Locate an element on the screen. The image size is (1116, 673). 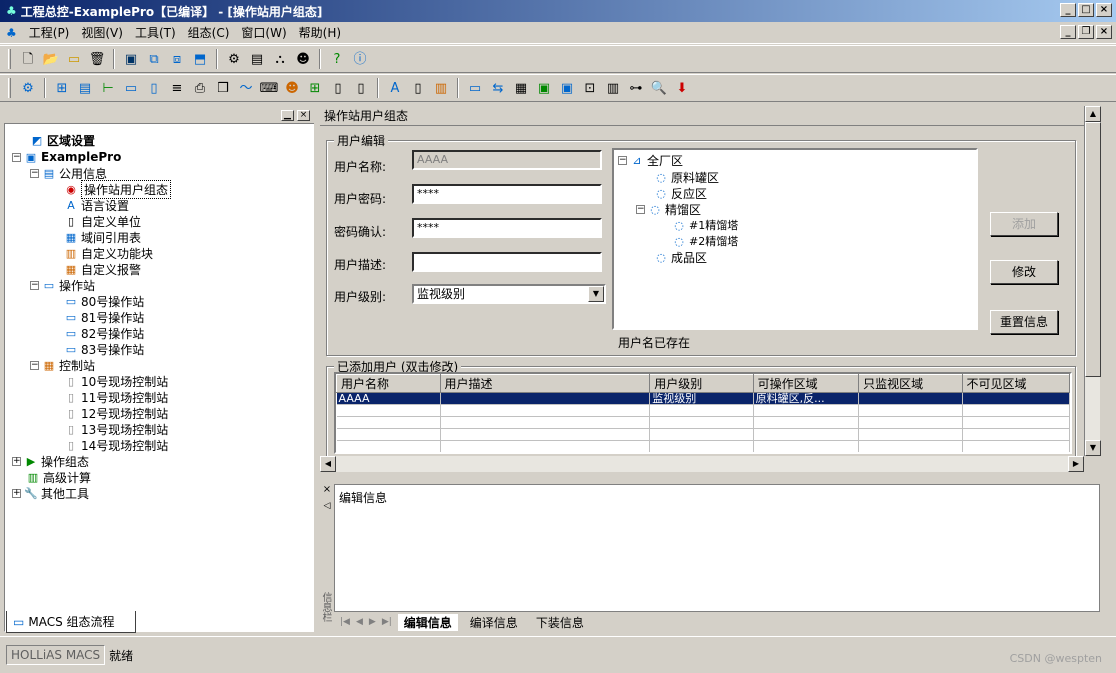
compile-icon: ⚙ is located at coordinates (28, 88).